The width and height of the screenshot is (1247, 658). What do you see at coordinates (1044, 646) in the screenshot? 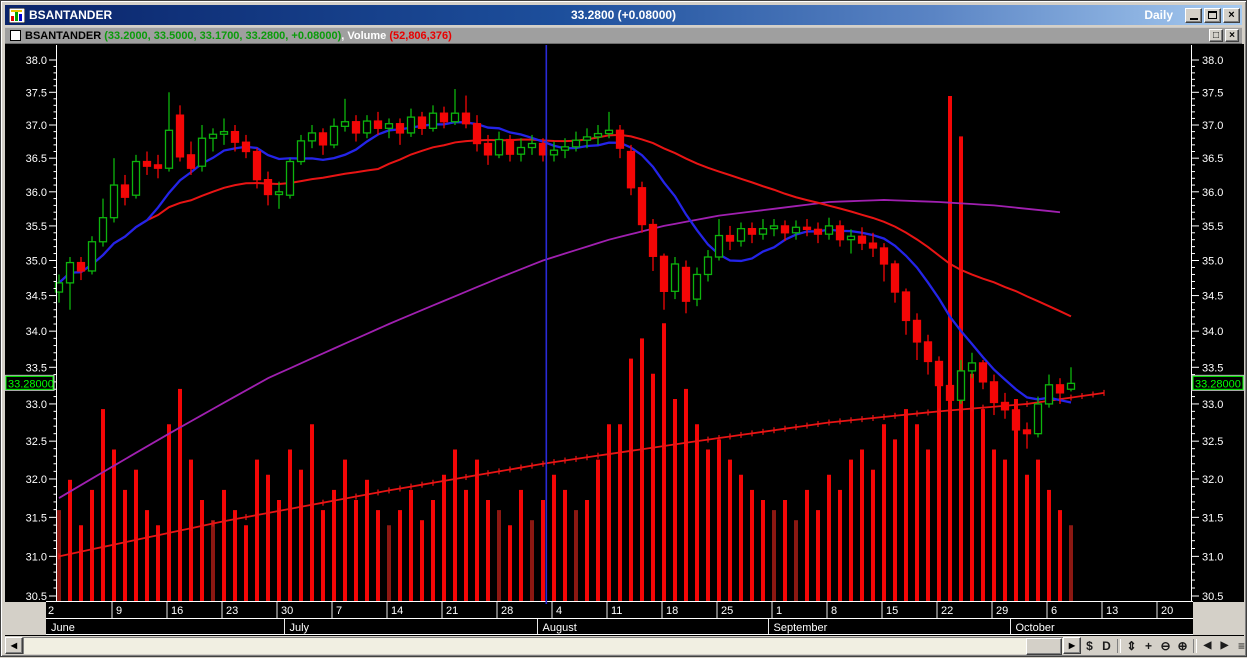
I see `scrollbar-thumb` at bounding box center [1044, 646].